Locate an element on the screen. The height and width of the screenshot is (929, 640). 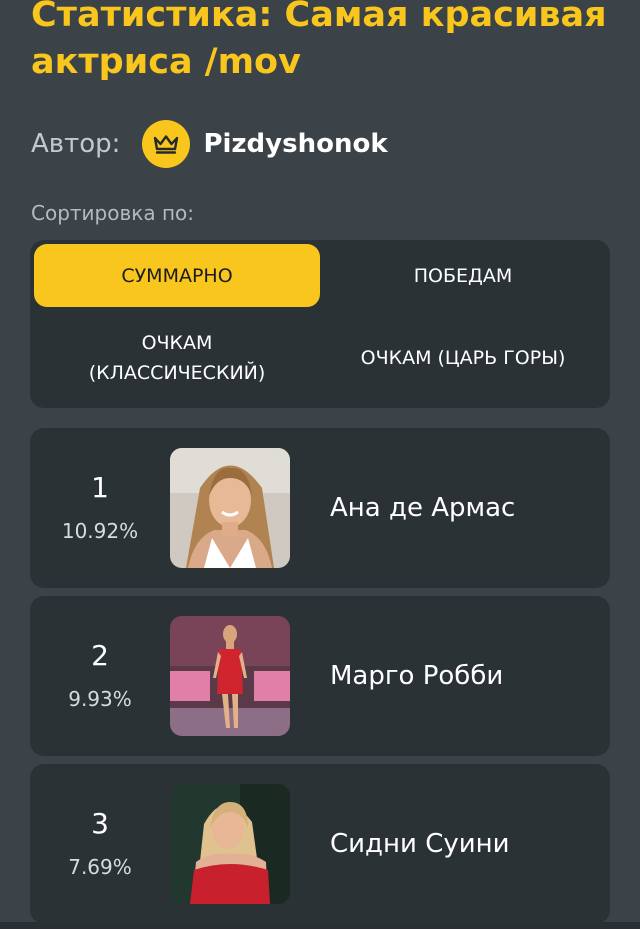
author-avatar is located at coordinates (166, 144).